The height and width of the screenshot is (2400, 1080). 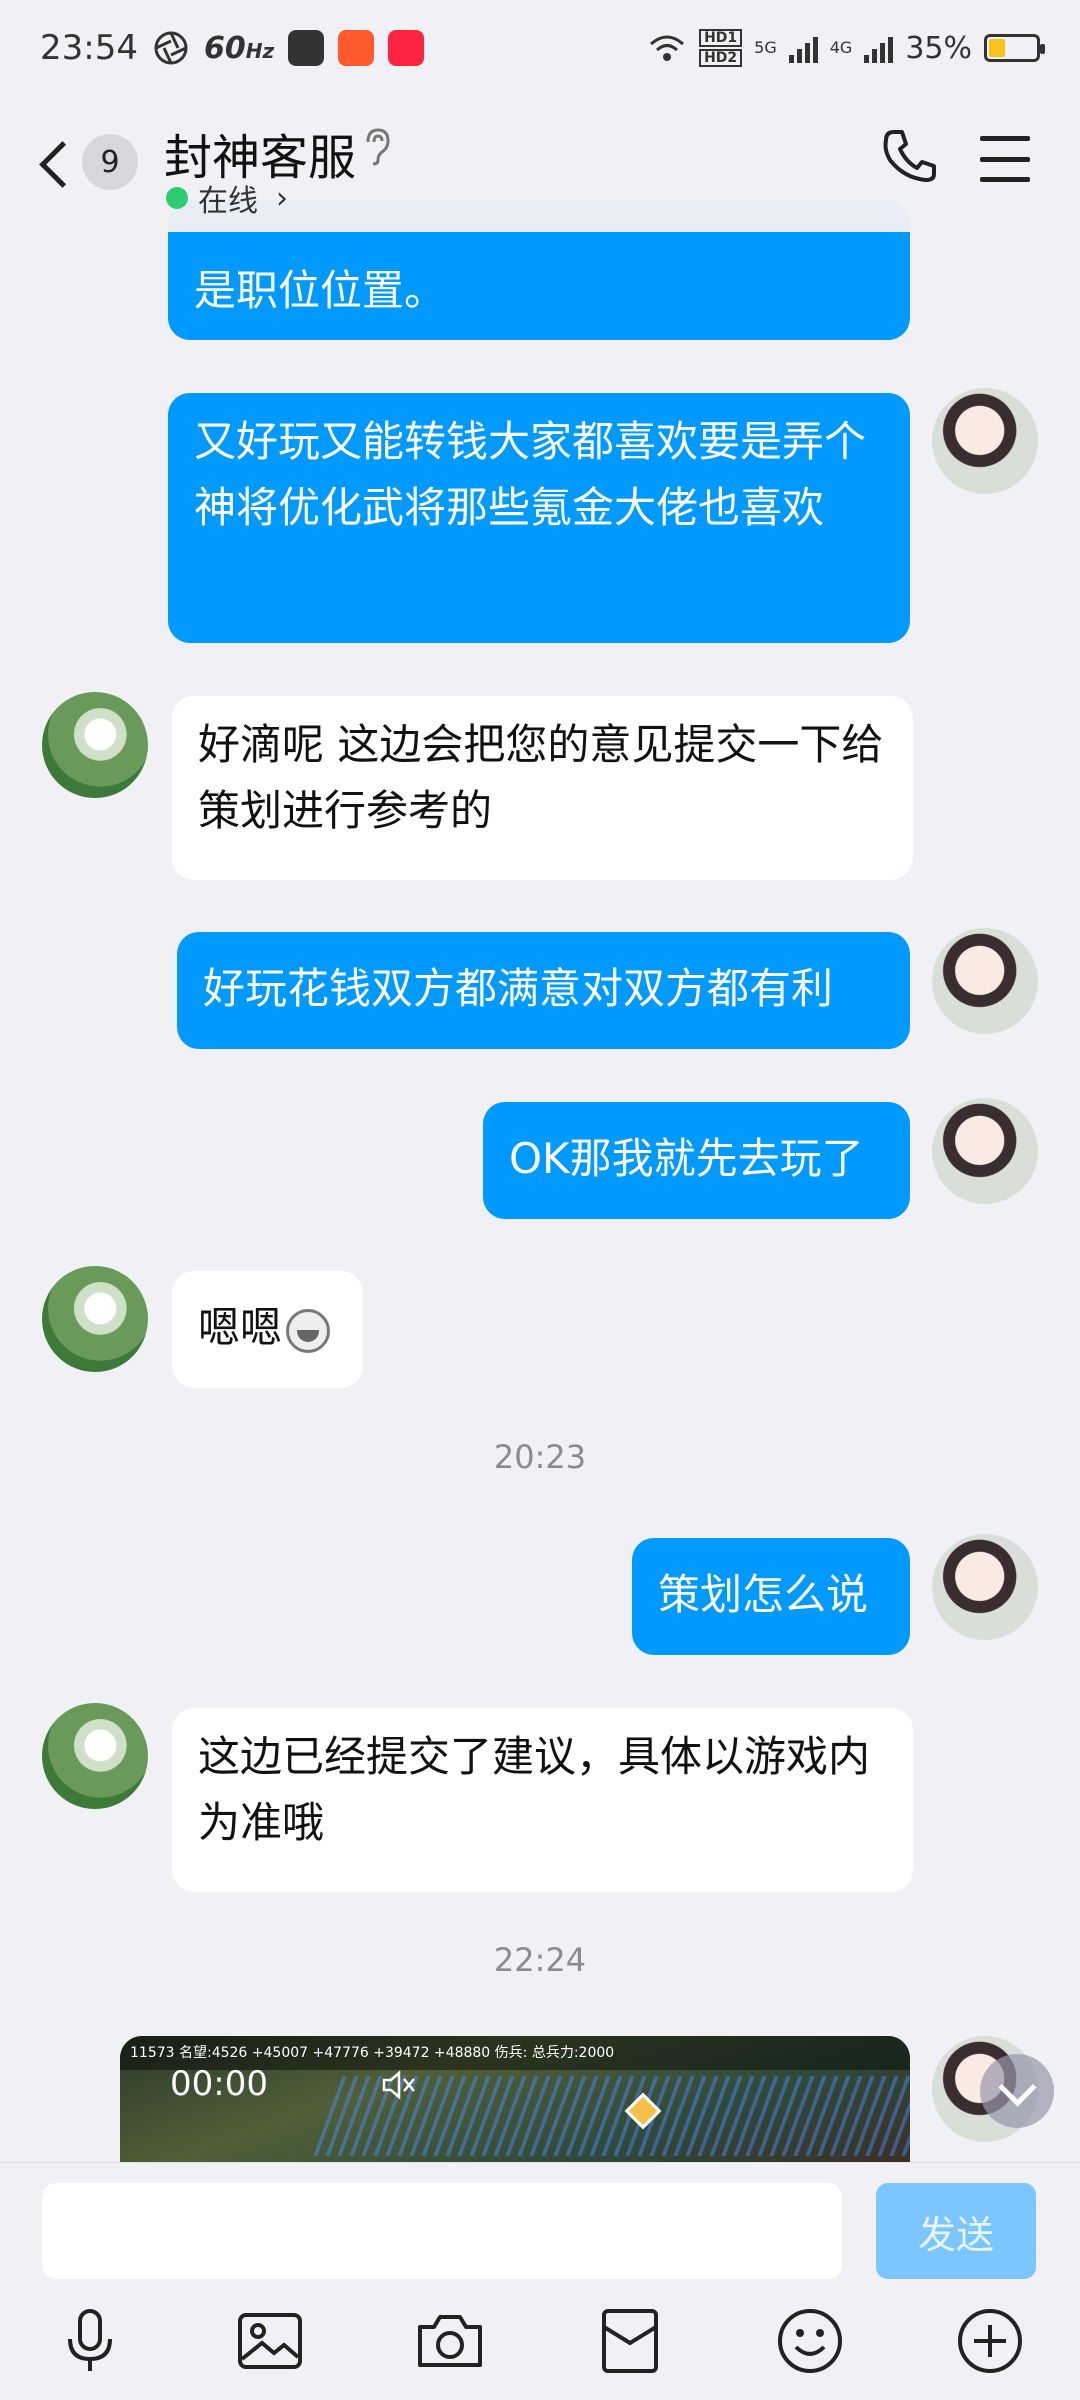 What do you see at coordinates (356, 48) in the screenshot?
I see `kuaishou-icon` at bounding box center [356, 48].